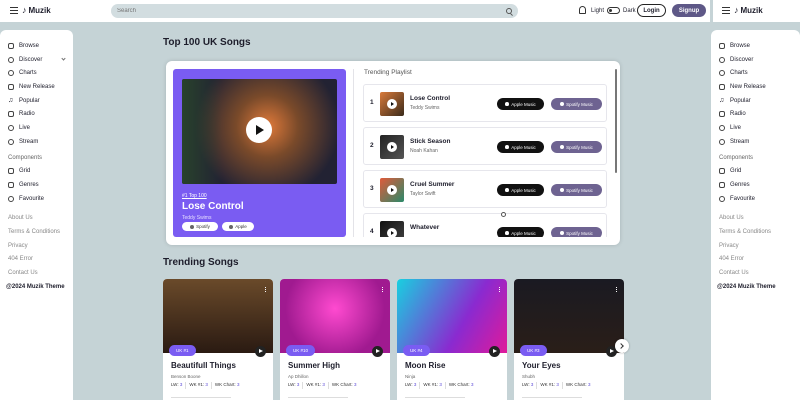 This screenshot has width=800, height=400. I want to click on search-icon, so click(509, 11).